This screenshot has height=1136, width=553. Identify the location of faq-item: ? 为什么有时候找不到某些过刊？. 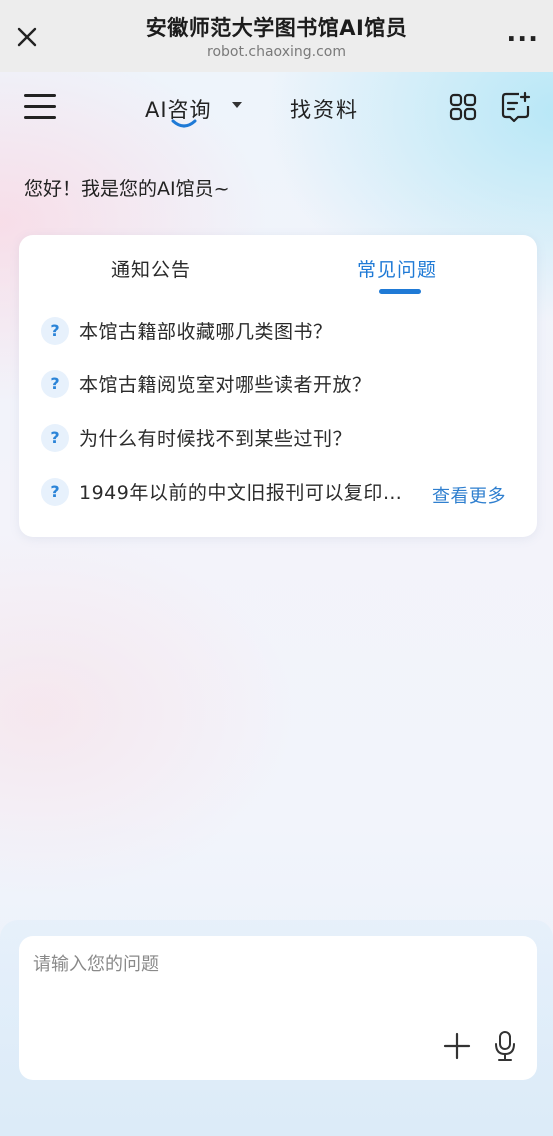
(281, 437).